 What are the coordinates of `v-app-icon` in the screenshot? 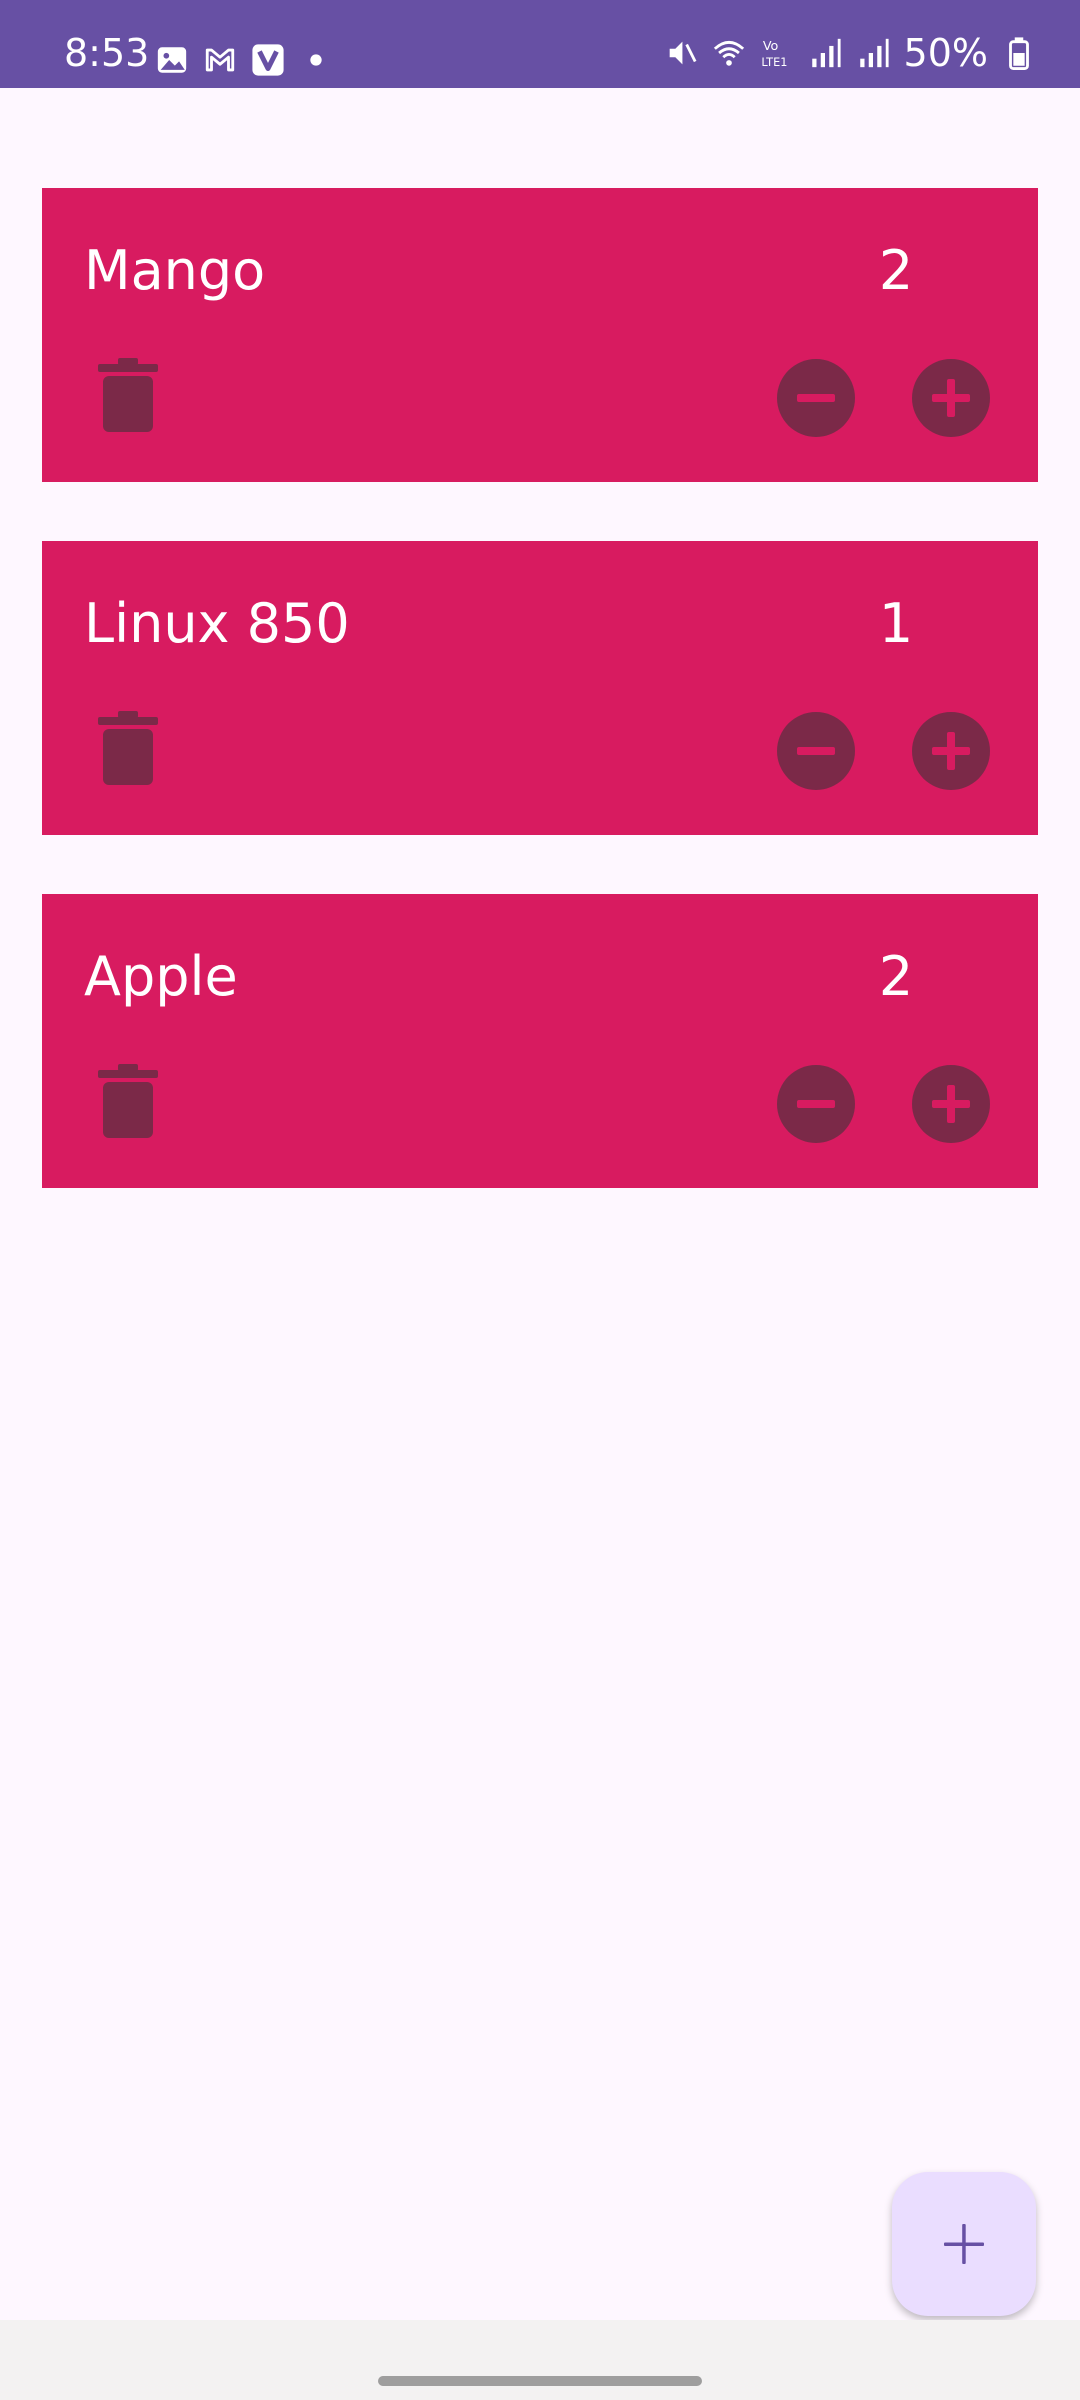 It's located at (268, 60).